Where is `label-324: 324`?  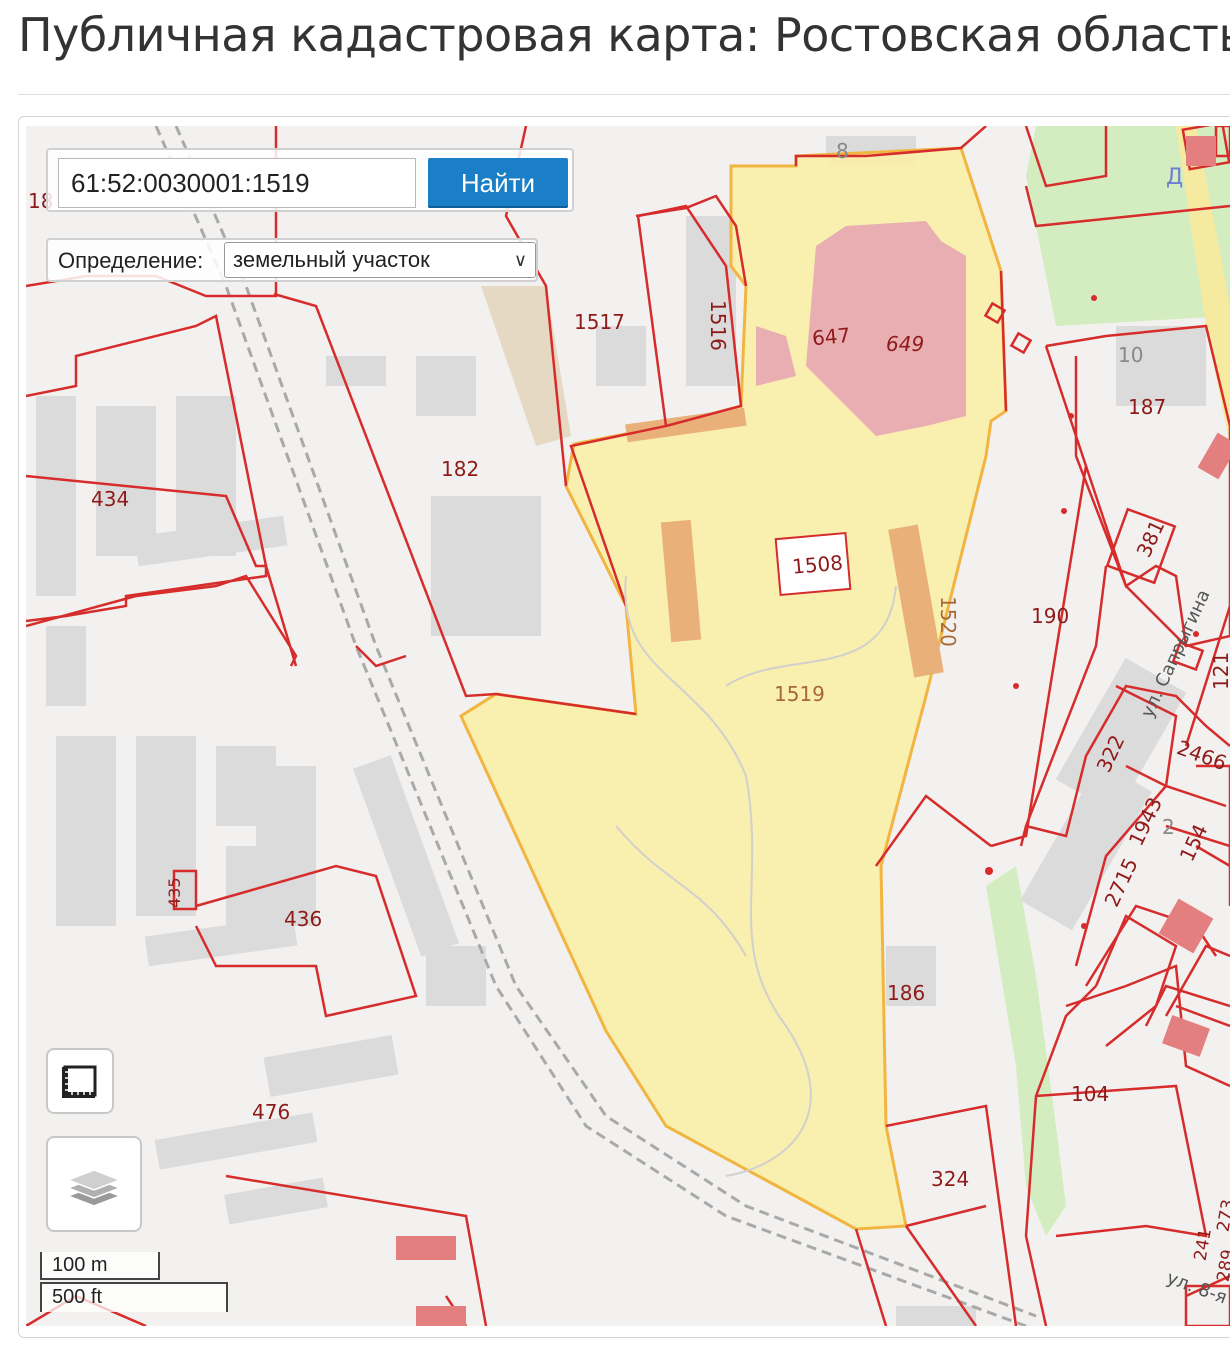 label-324: 324 is located at coordinates (950, 1179).